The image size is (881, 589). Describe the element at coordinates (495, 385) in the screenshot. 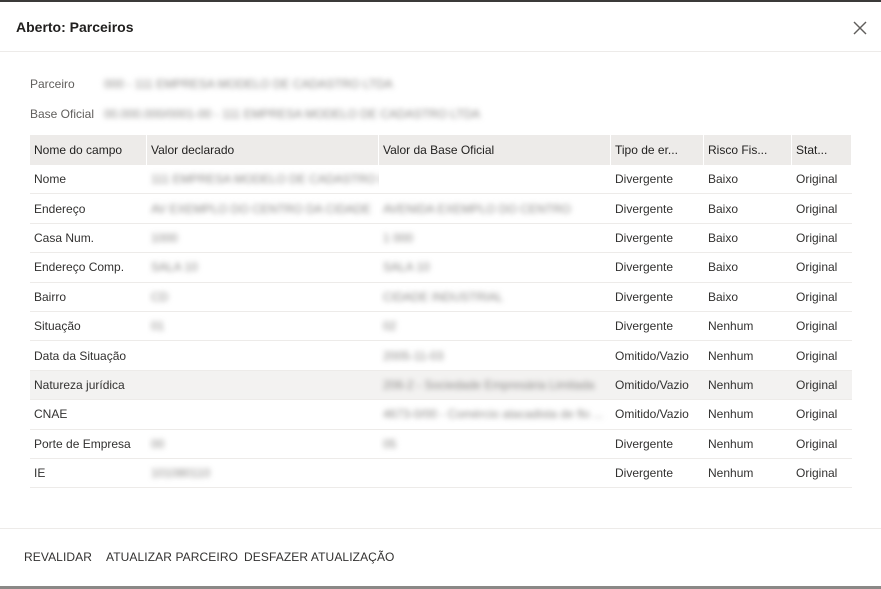

I see `official-value-cell: 206-2 - Sociedade Empresária Limitada` at that location.